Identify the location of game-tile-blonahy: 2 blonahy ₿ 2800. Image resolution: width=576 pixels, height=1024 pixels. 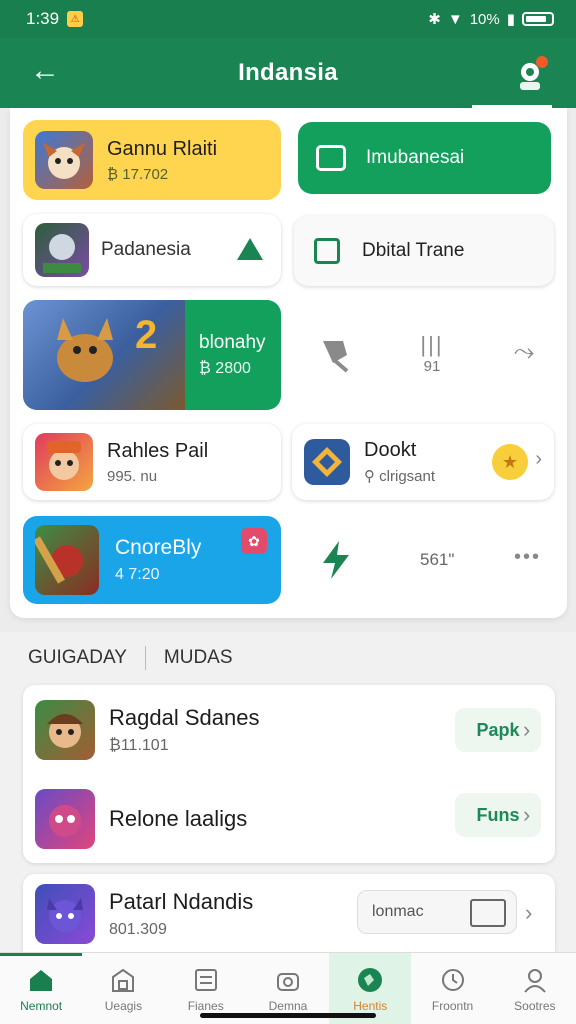
(152, 355).